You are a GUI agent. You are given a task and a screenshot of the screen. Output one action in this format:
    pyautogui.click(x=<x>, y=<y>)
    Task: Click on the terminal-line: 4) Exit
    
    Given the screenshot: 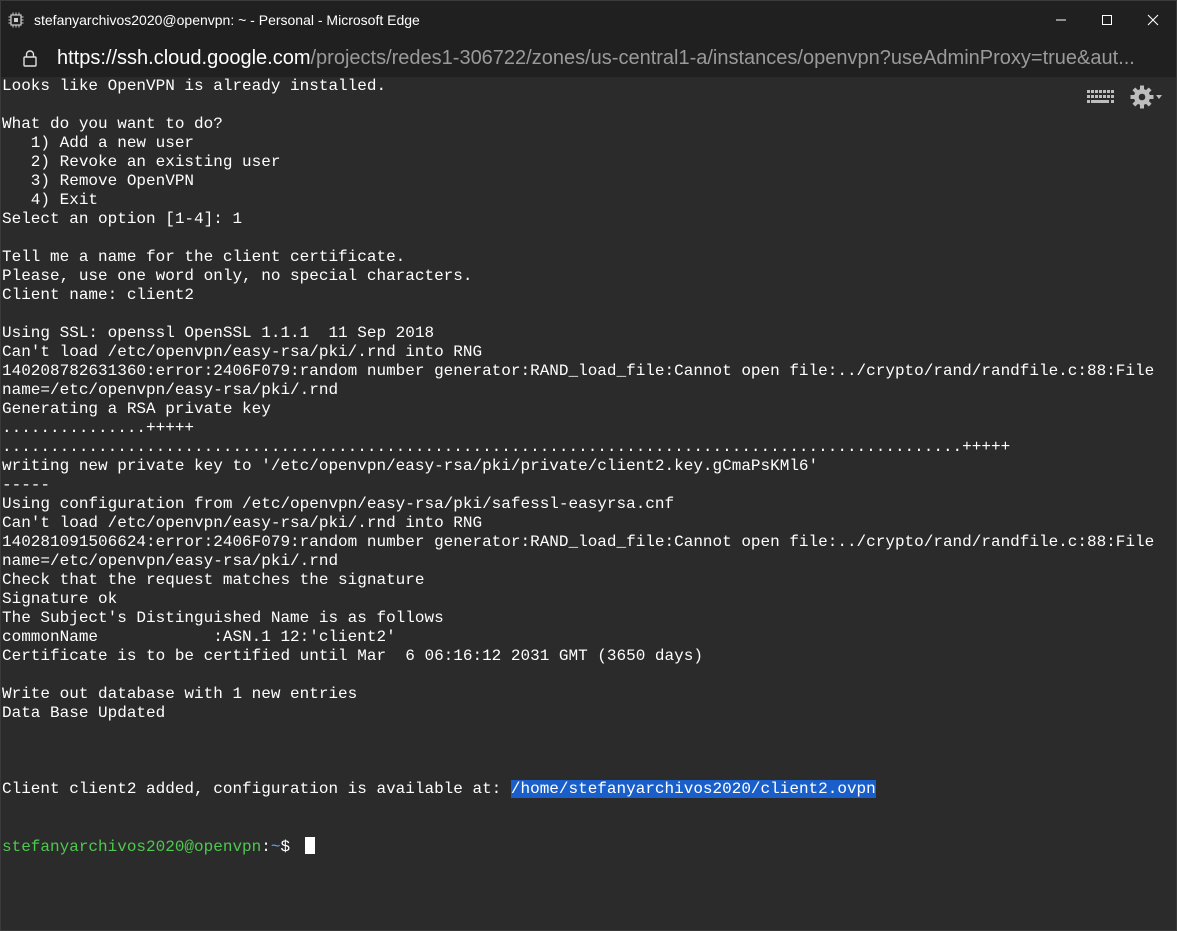 What is the action you would take?
    pyautogui.click(x=50, y=200)
    